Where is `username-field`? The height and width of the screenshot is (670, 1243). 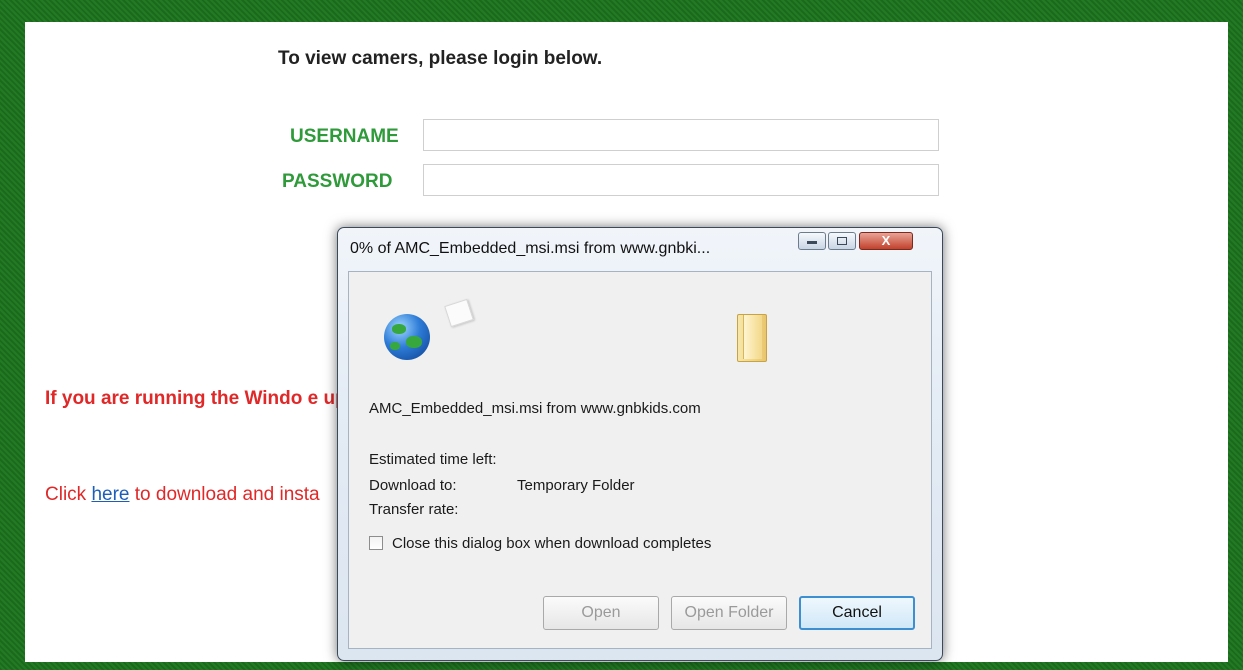
username-field is located at coordinates (681, 135).